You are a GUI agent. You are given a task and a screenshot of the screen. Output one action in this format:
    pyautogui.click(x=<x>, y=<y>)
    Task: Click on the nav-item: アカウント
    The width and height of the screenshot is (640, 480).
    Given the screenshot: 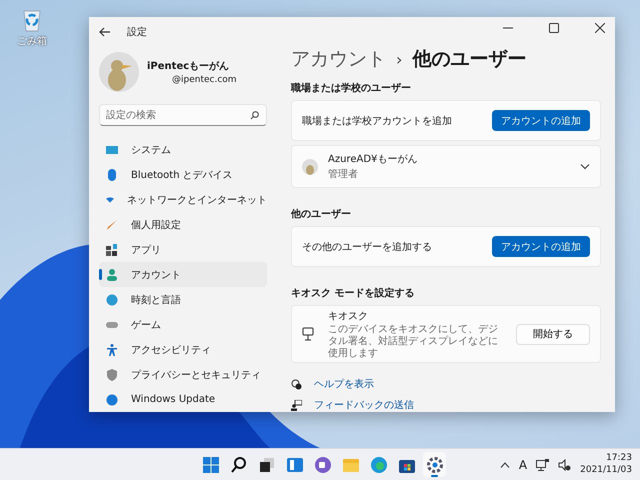 What is the action you would take?
    pyautogui.click(x=183, y=274)
    